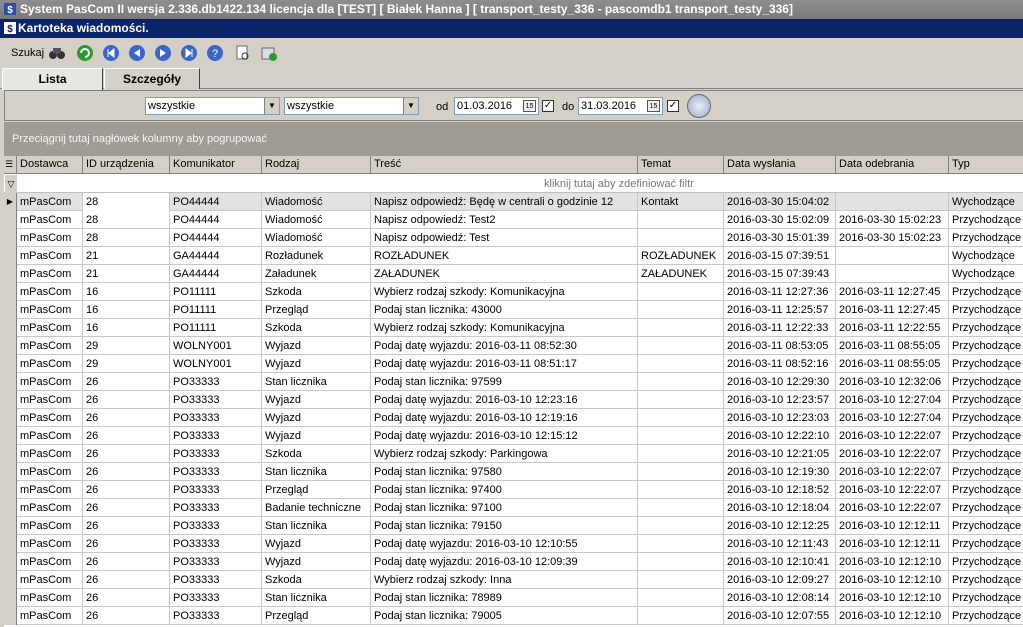 Image resolution: width=1023 pixels, height=627 pixels. What do you see at coordinates (504, 454) in the screenshot?
I see `cell-tresc: Wybierz rodzaj szkody: Parkingowa` at bounding box center [504, 454].